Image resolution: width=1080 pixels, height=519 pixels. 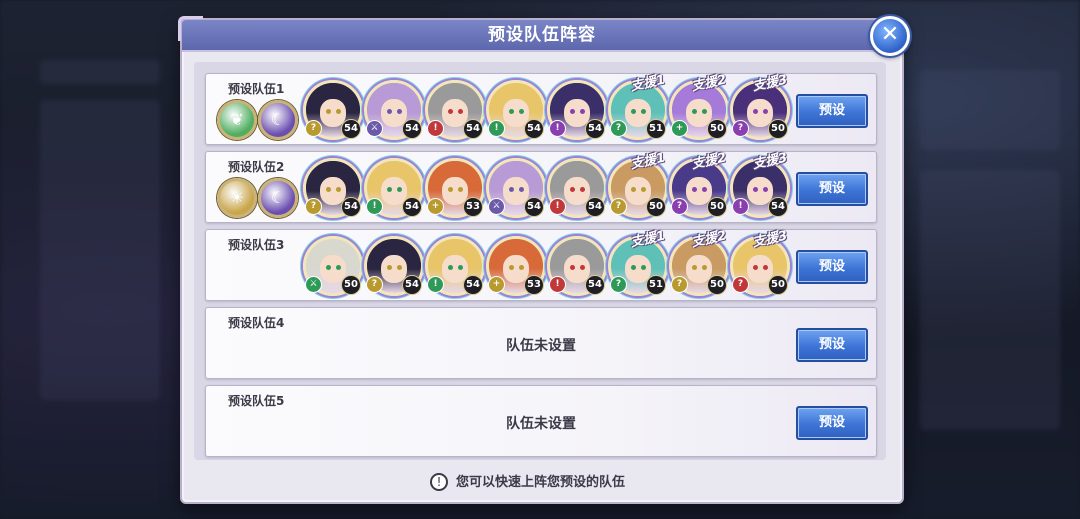 I want to click on preset-button-4: 预设, so click(x=832, y=345).